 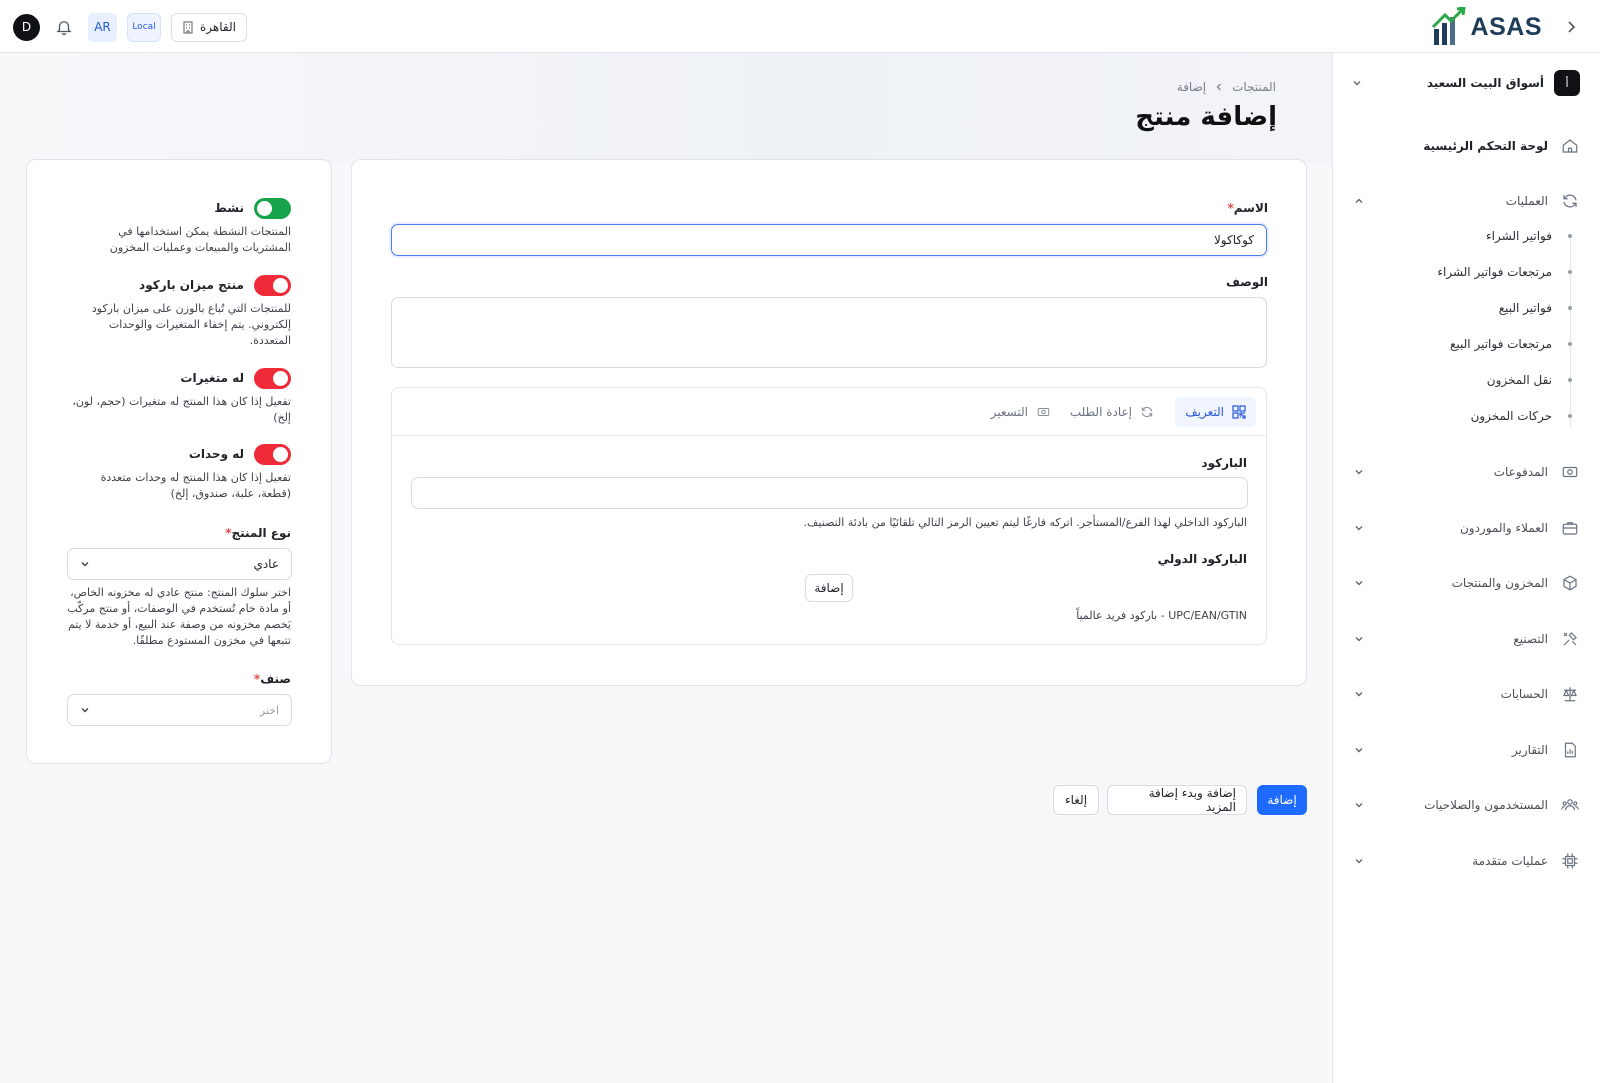 I want to click on variants-toggle, so click(x=272, y=378).